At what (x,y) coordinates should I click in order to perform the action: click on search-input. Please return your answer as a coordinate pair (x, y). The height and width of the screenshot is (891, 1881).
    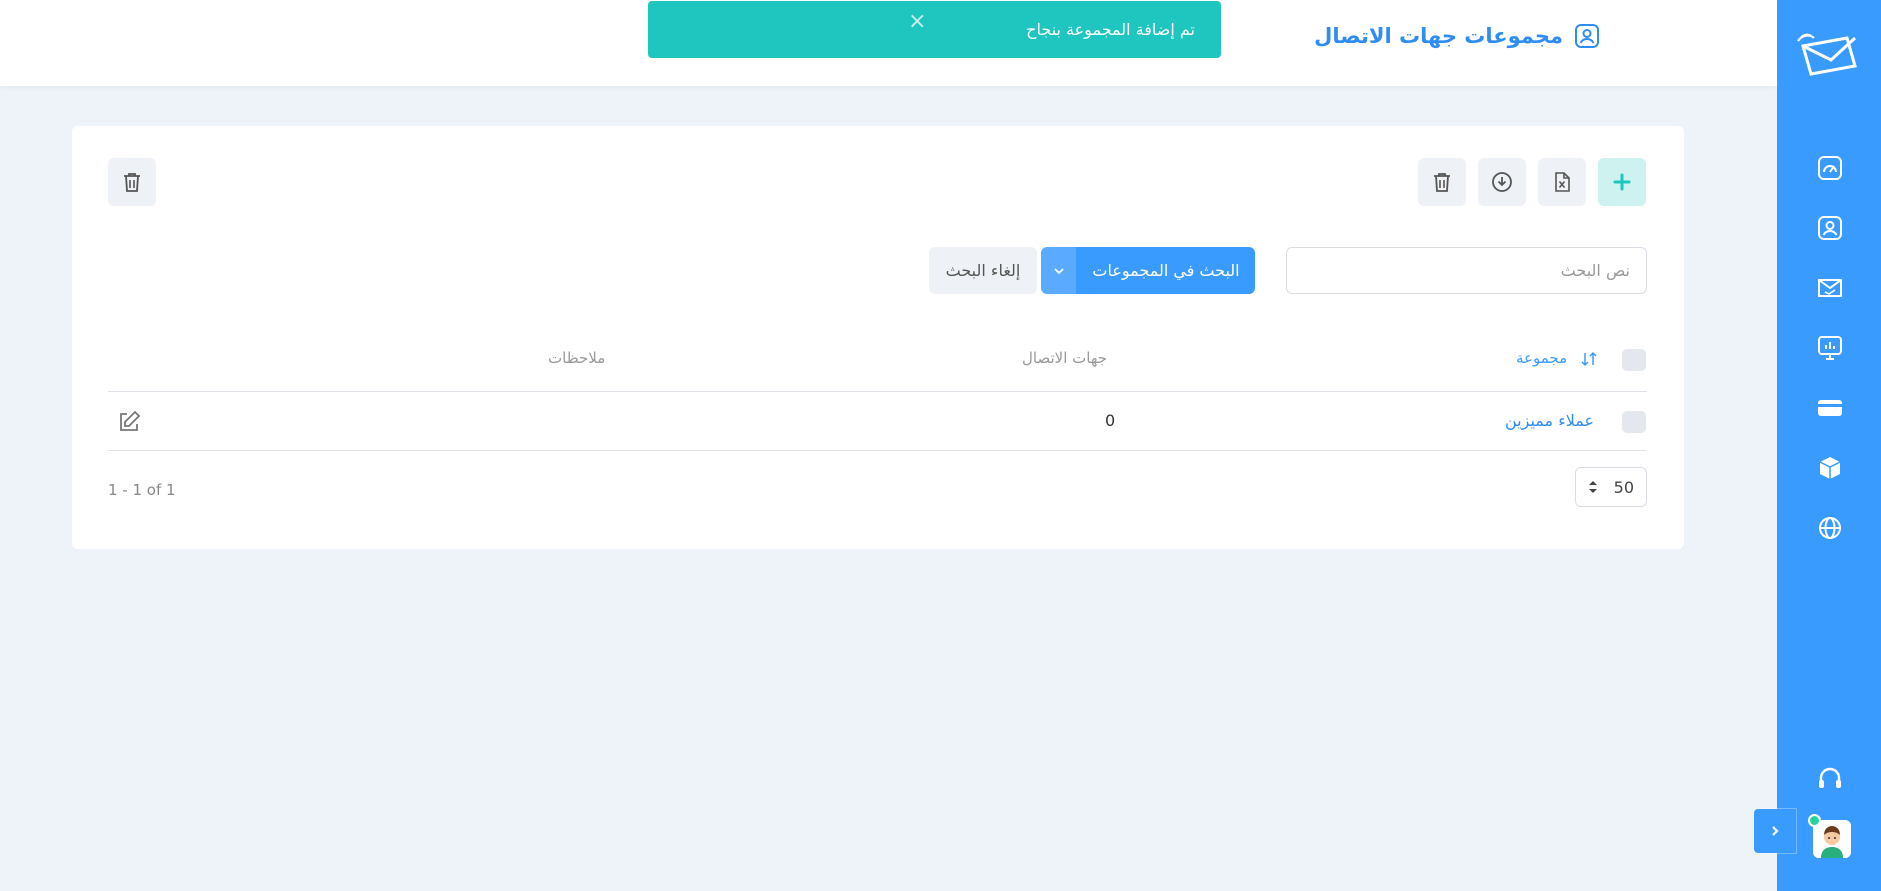
    Looking at the image, I should click on (1466, 270).